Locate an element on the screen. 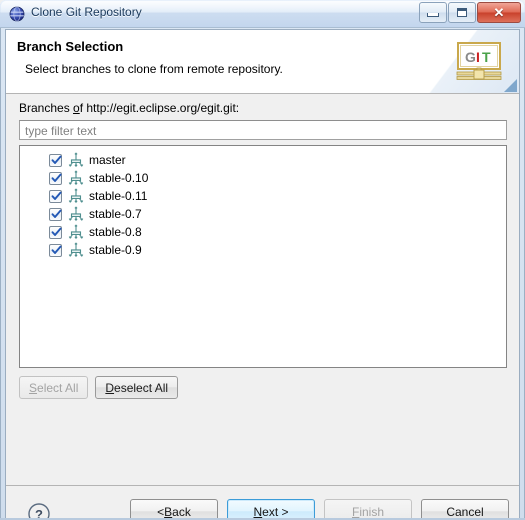 This screenshot has height=520, width=525. branches-label-prefix: Branches is located at coordinates (46, 108).